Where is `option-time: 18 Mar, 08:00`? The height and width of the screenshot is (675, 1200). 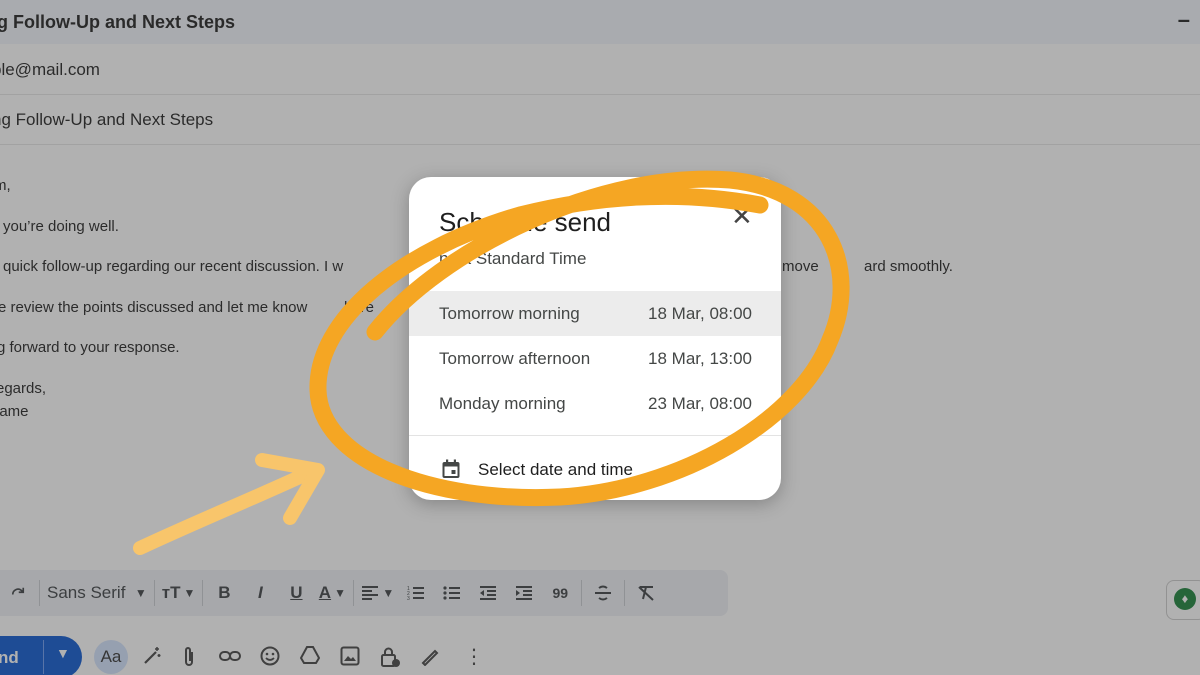 option-time: 18 Mar, 08:00 is located at coordinates (700, 313).